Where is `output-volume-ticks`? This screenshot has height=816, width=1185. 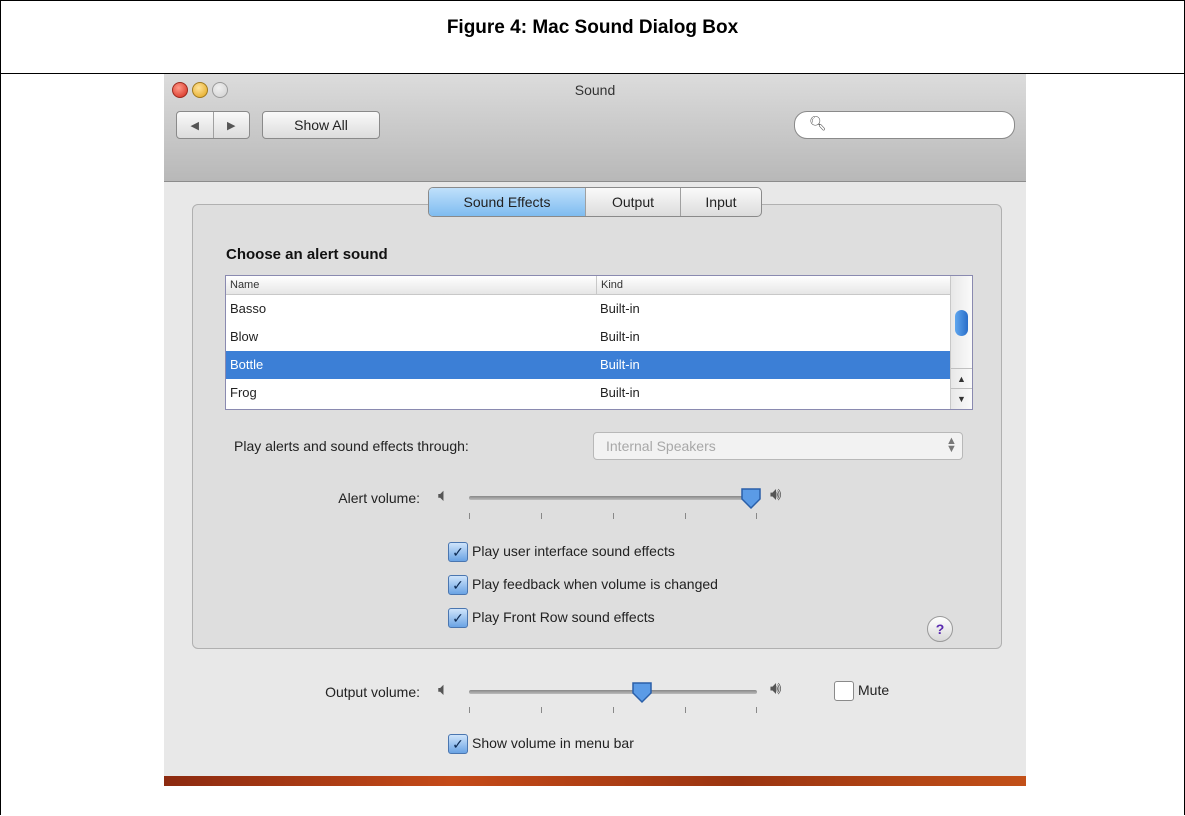 output-volume-ticks is located at coordinates (613, 711).